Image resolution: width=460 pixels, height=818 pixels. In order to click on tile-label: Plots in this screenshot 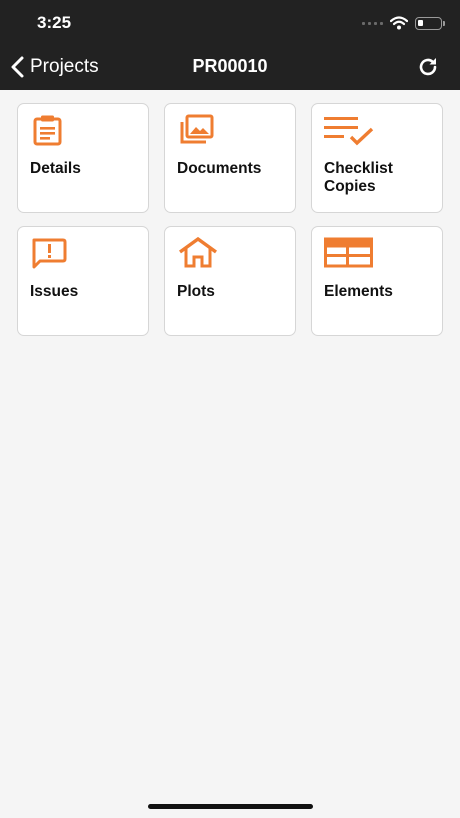, I will do `click(196, 291)`.